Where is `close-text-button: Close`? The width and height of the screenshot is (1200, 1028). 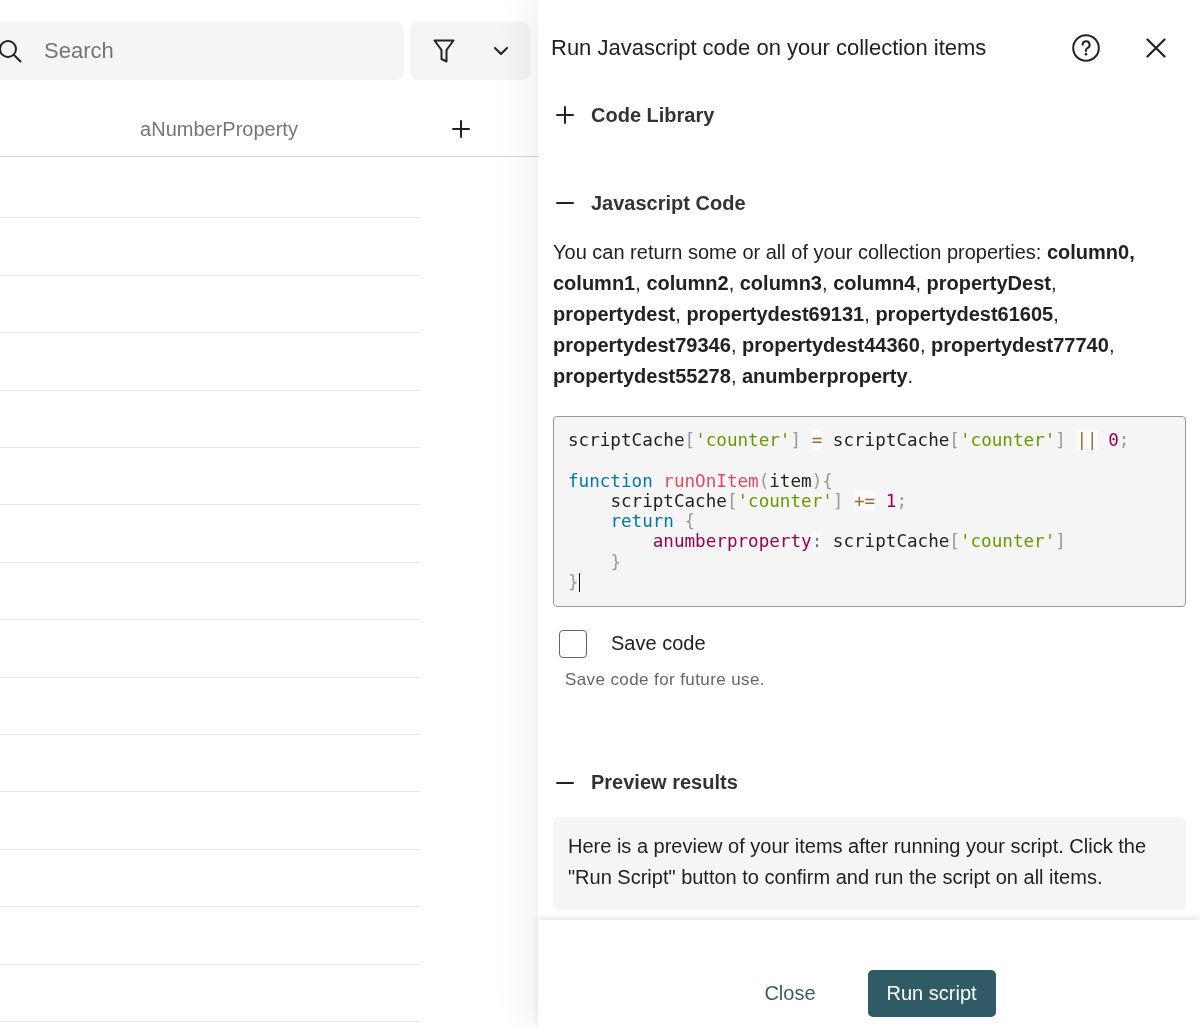
close-text-button: Close is located at coordinates (790, 993).